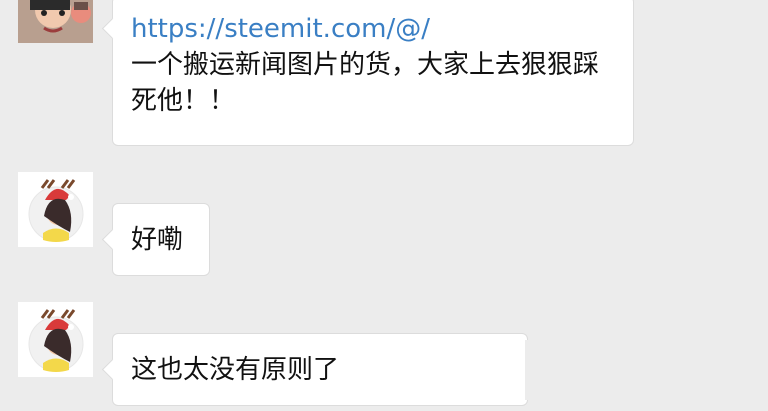  I want to click on message-text-2: 好嘞, so click(157, 240).